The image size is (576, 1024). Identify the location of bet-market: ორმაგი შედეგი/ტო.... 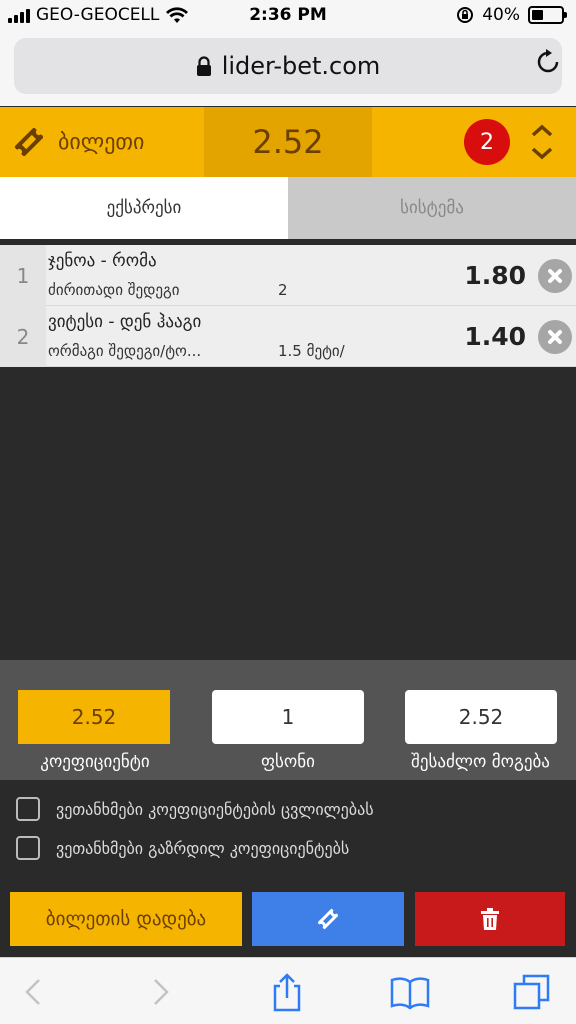
(125, 351).